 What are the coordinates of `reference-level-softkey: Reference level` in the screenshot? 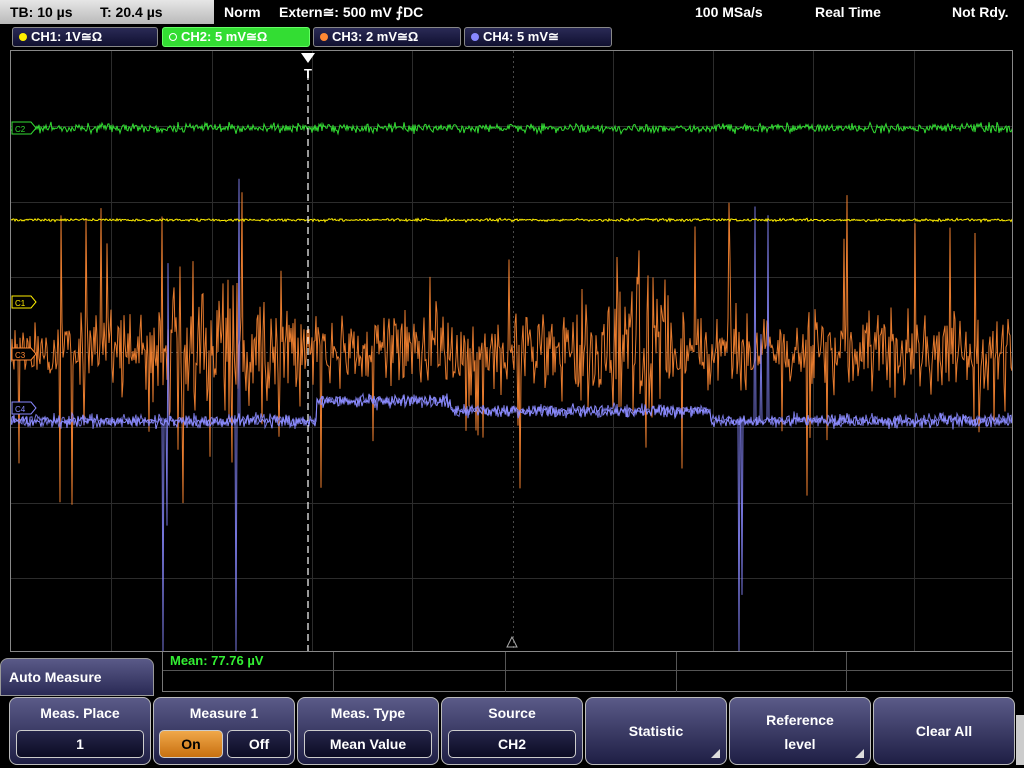 It's located at (800, 731).